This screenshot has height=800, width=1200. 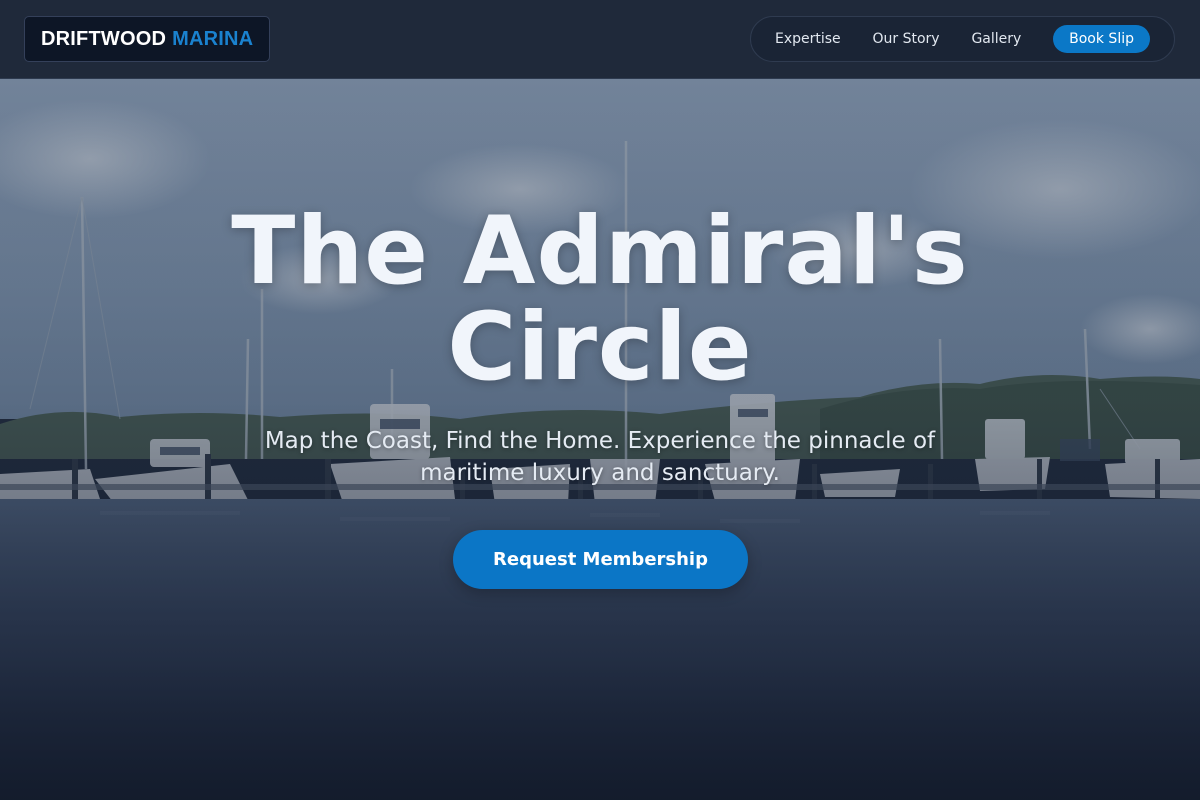 I want to click on hero-title-line-1: The Admiral's, so click(x=600, y=251).